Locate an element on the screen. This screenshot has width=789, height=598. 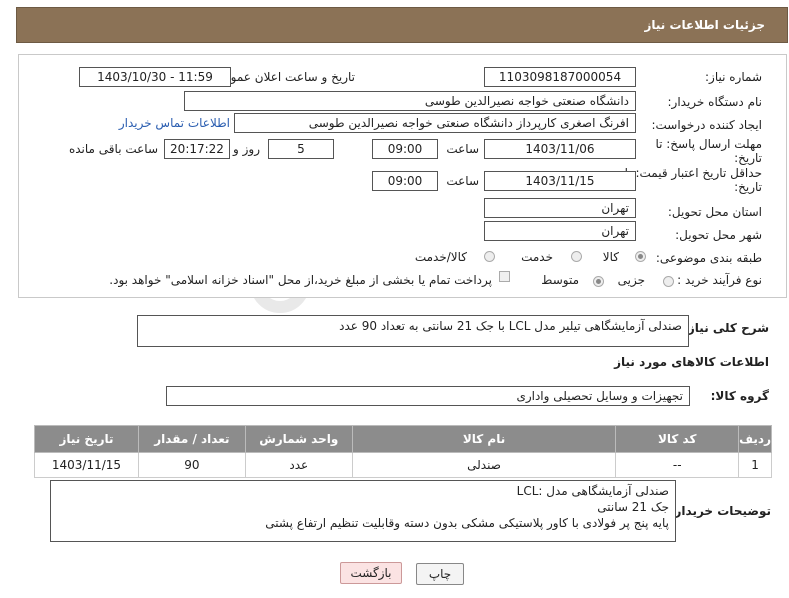
col-header-need-date: تاریخ نیاز is located at coordinates (86, 439).